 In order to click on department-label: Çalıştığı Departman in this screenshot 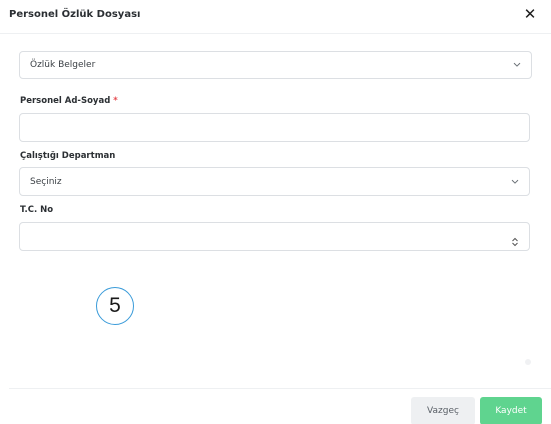, I will do `click(68, 156)`.